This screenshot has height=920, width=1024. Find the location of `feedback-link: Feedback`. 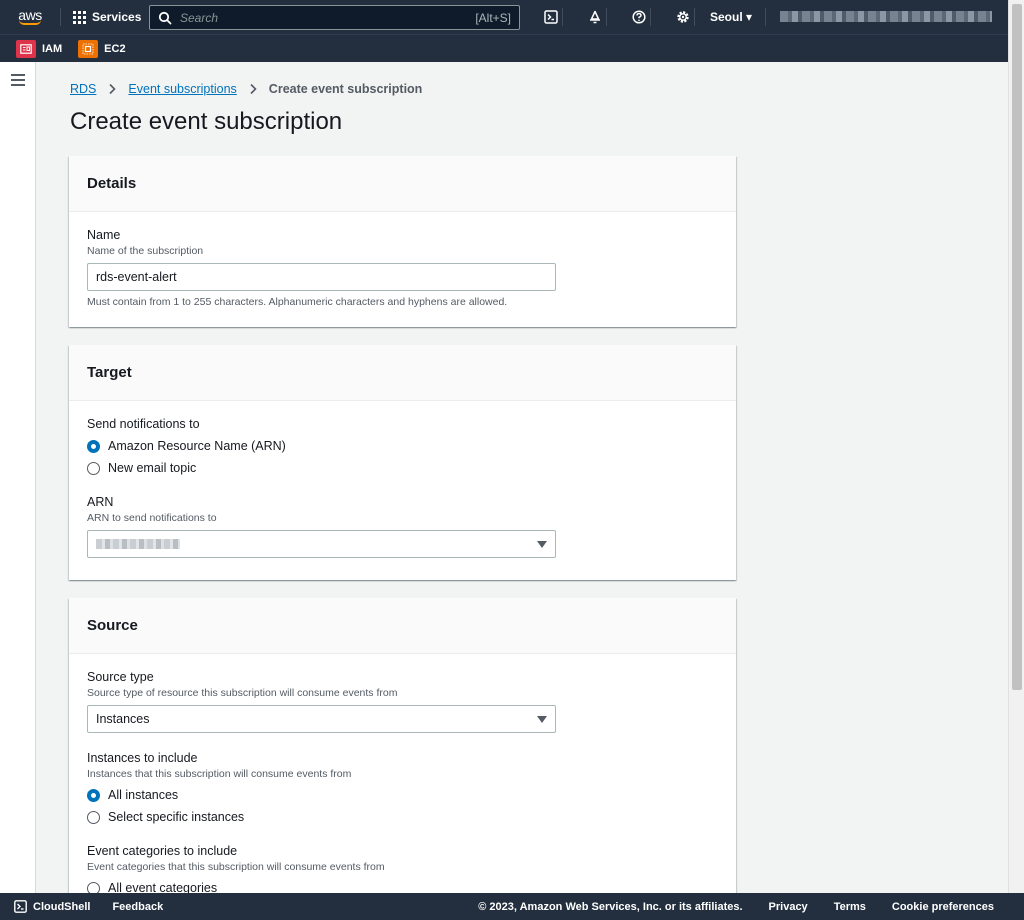

feedback-link: Feedback is located at coordinates (137, 907).